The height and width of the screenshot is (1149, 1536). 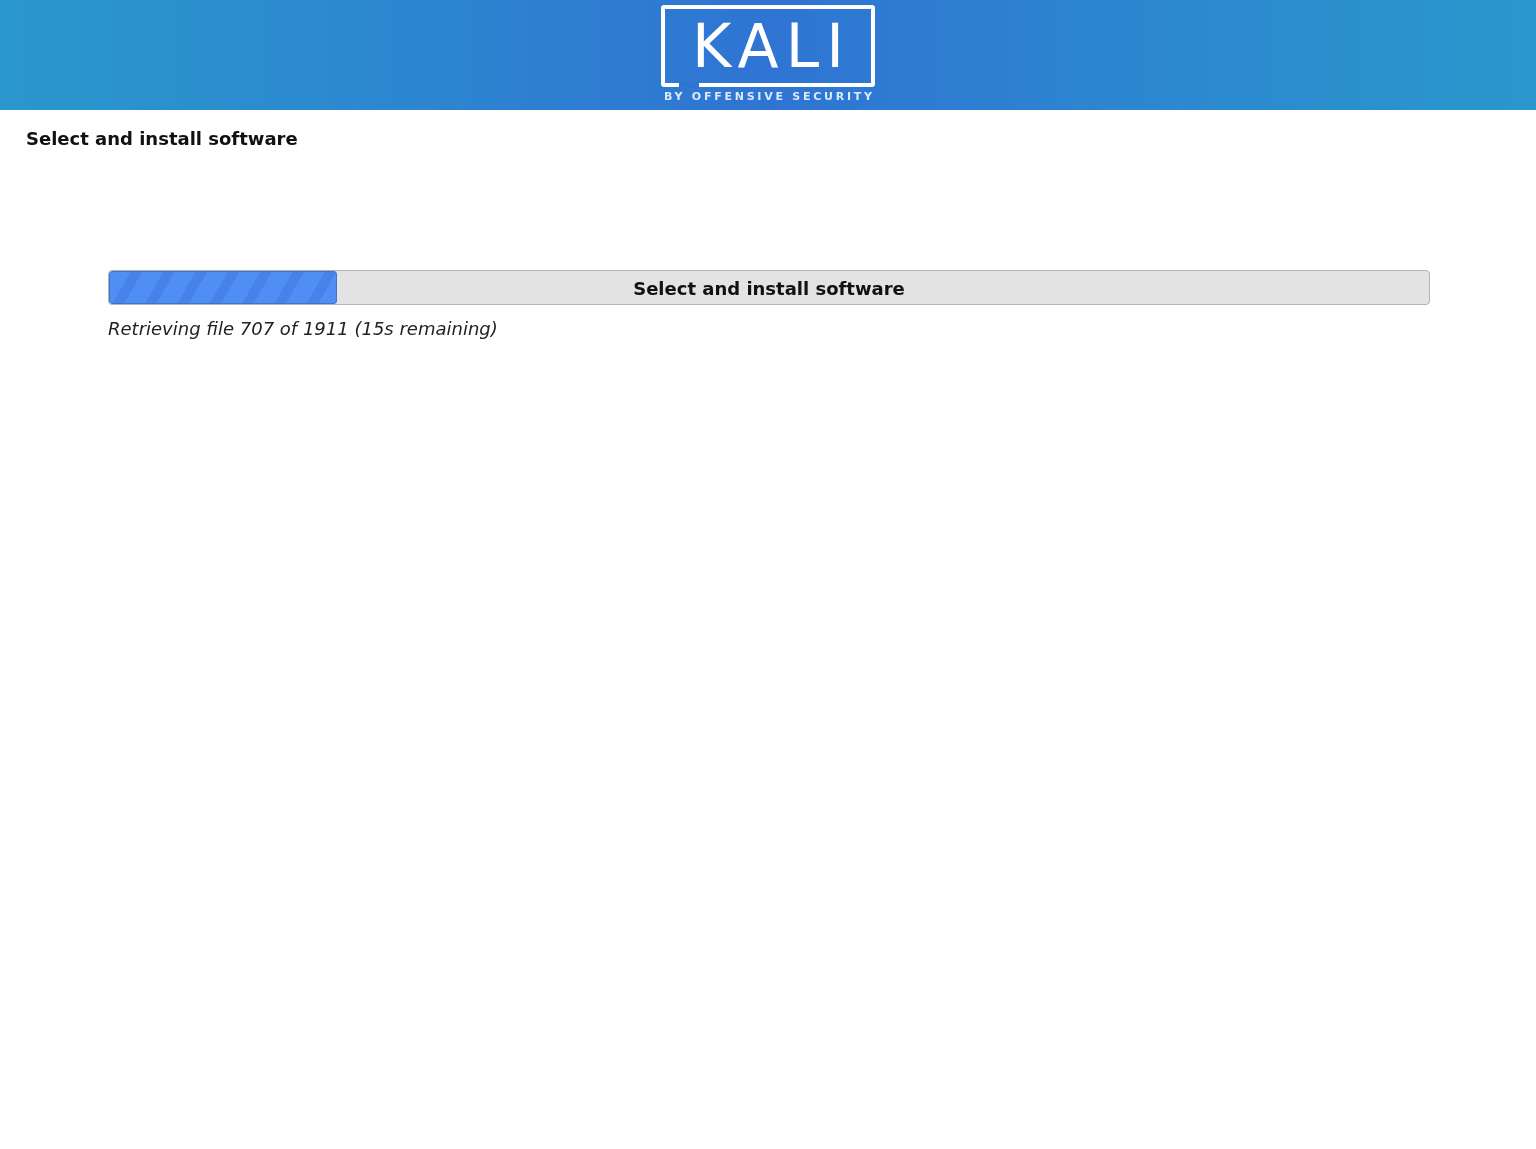 I want to click on progress-status: Retrieving file 707 of 1911 (15s remaining), so click(x=303, y=328).